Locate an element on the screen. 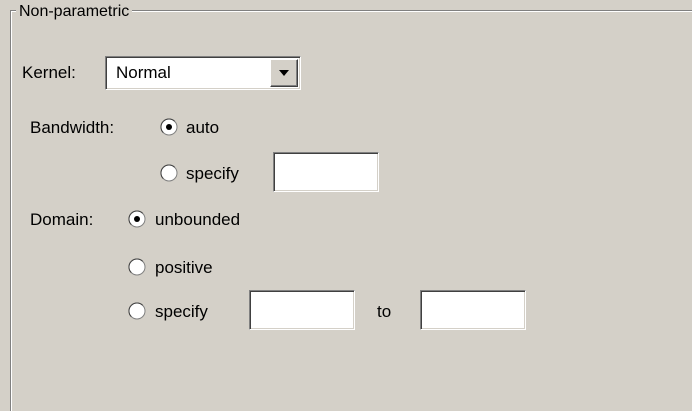  kernel-select: Normal is located at coordinates (203, 73).